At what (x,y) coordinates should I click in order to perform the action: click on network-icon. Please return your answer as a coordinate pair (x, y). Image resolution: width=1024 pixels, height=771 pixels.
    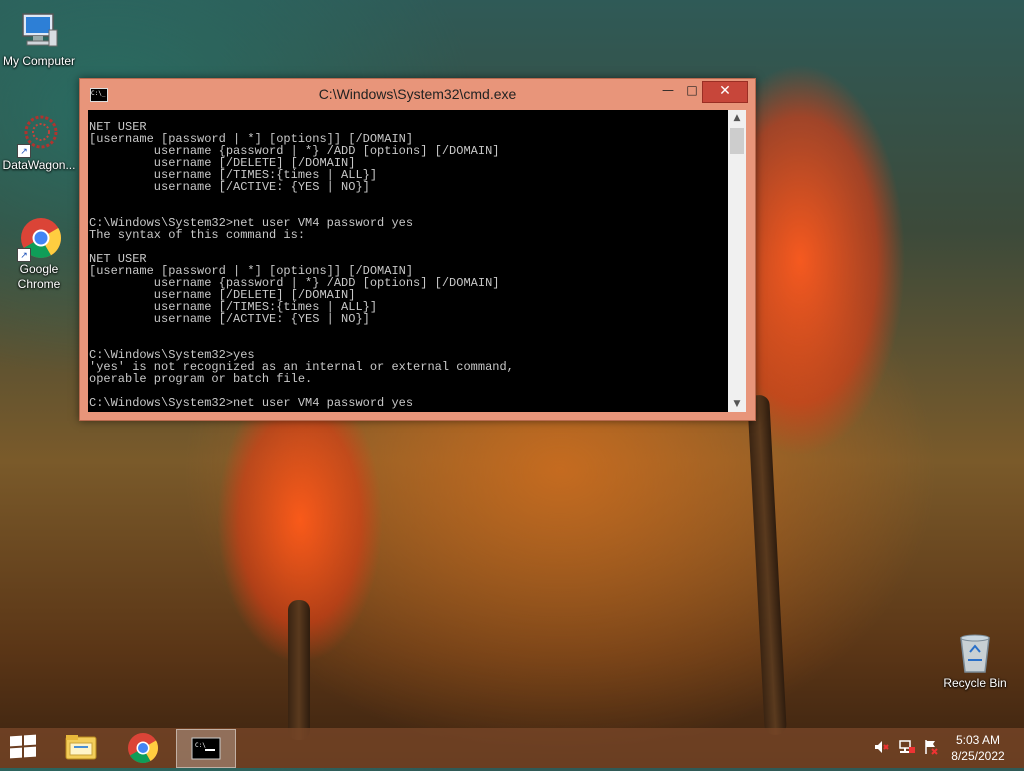
    Looking at the image, I should click on (907, 749).